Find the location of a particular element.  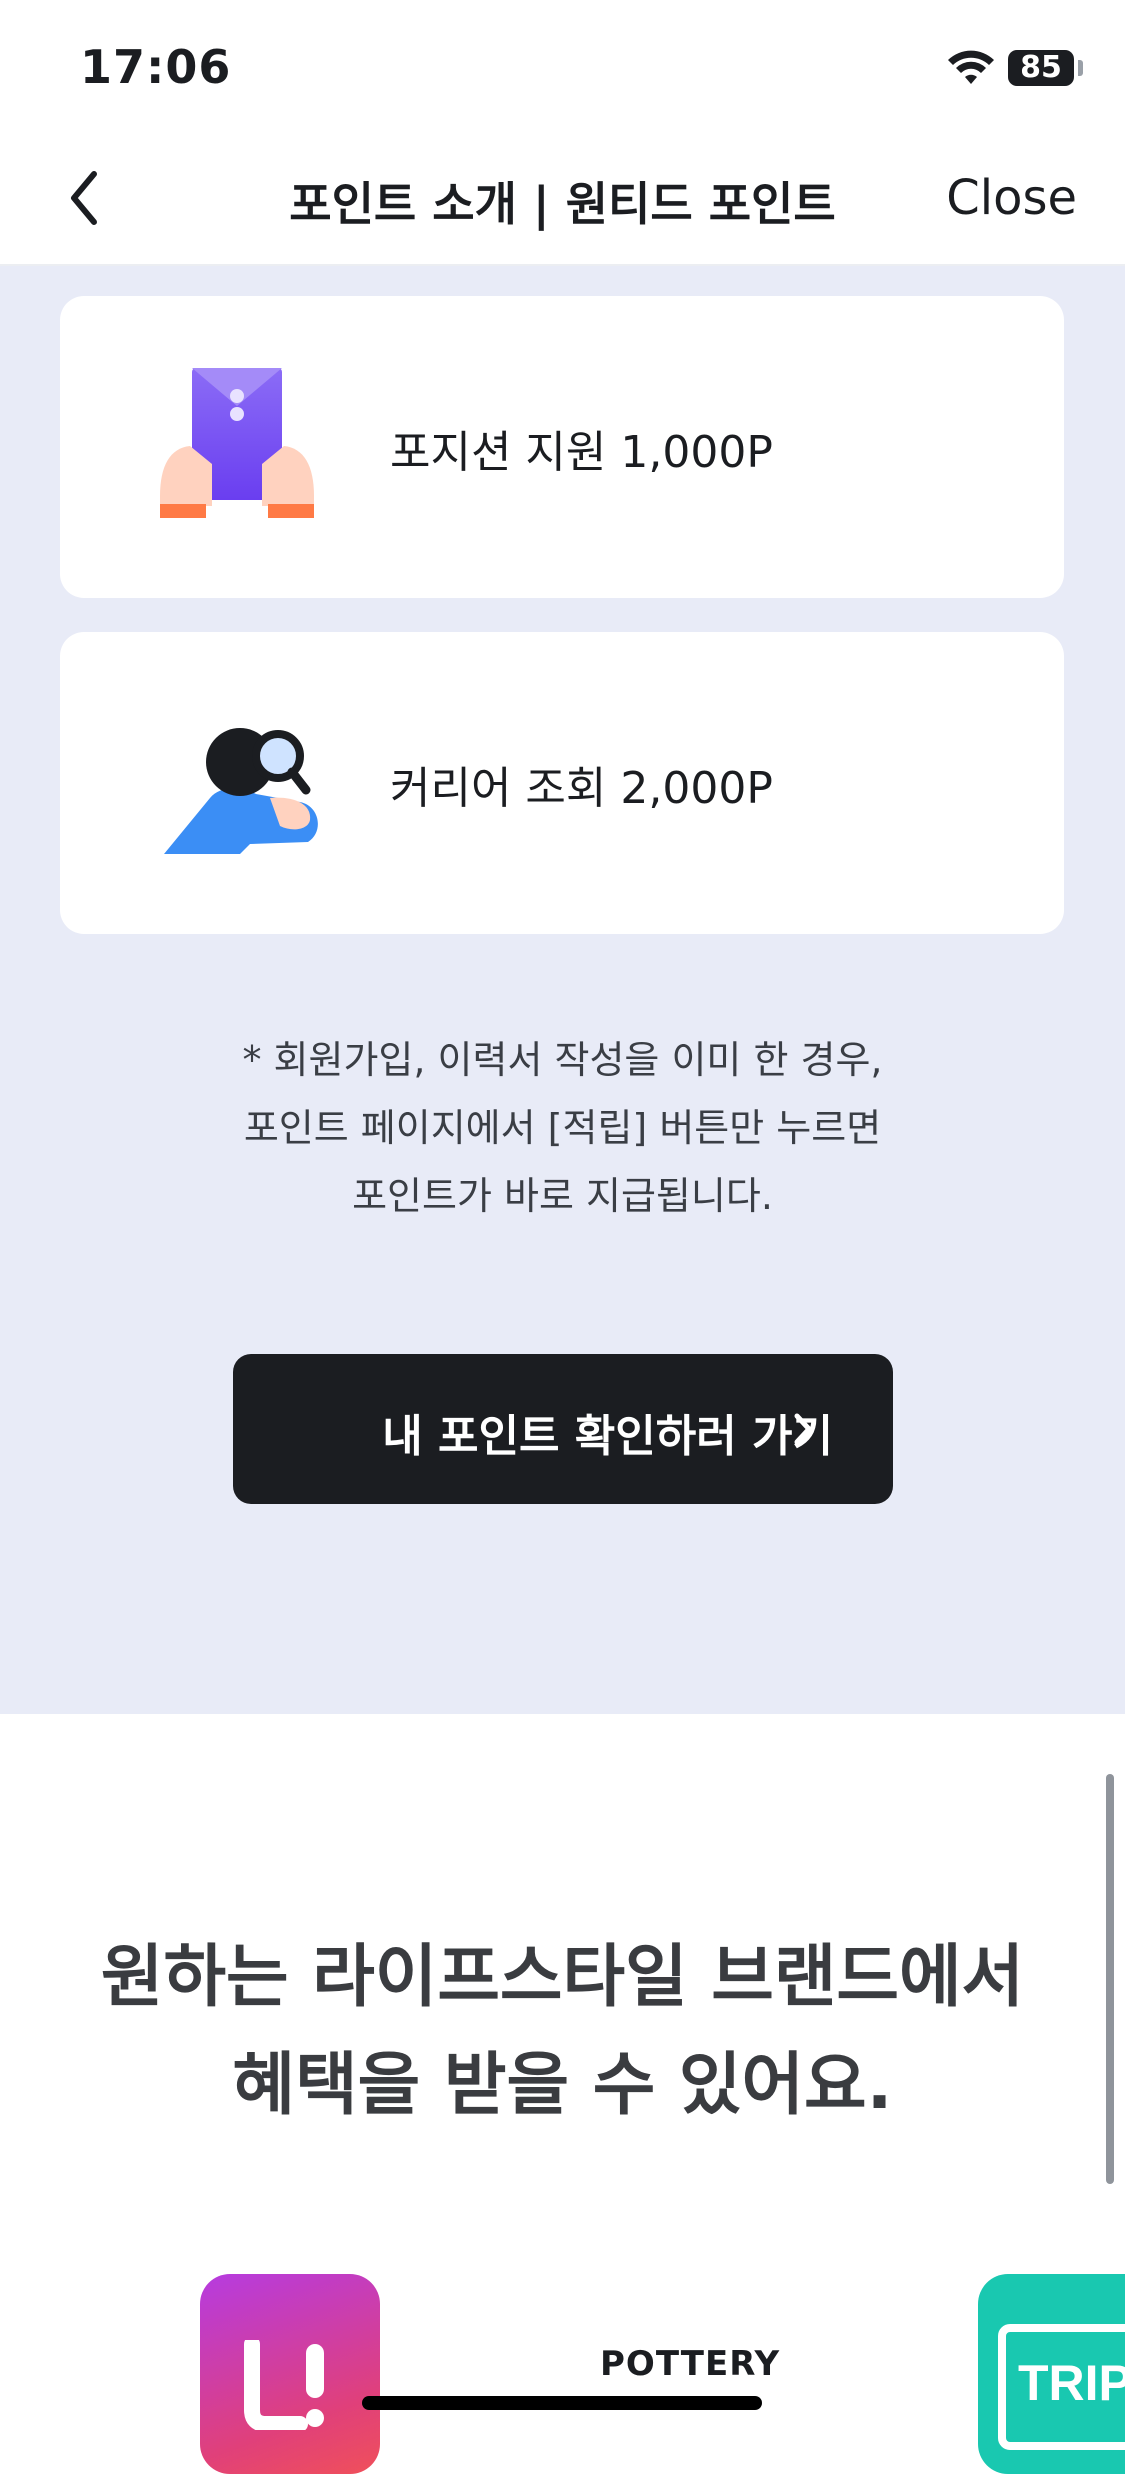

career-search-icon is located at coordinates (241, 791).